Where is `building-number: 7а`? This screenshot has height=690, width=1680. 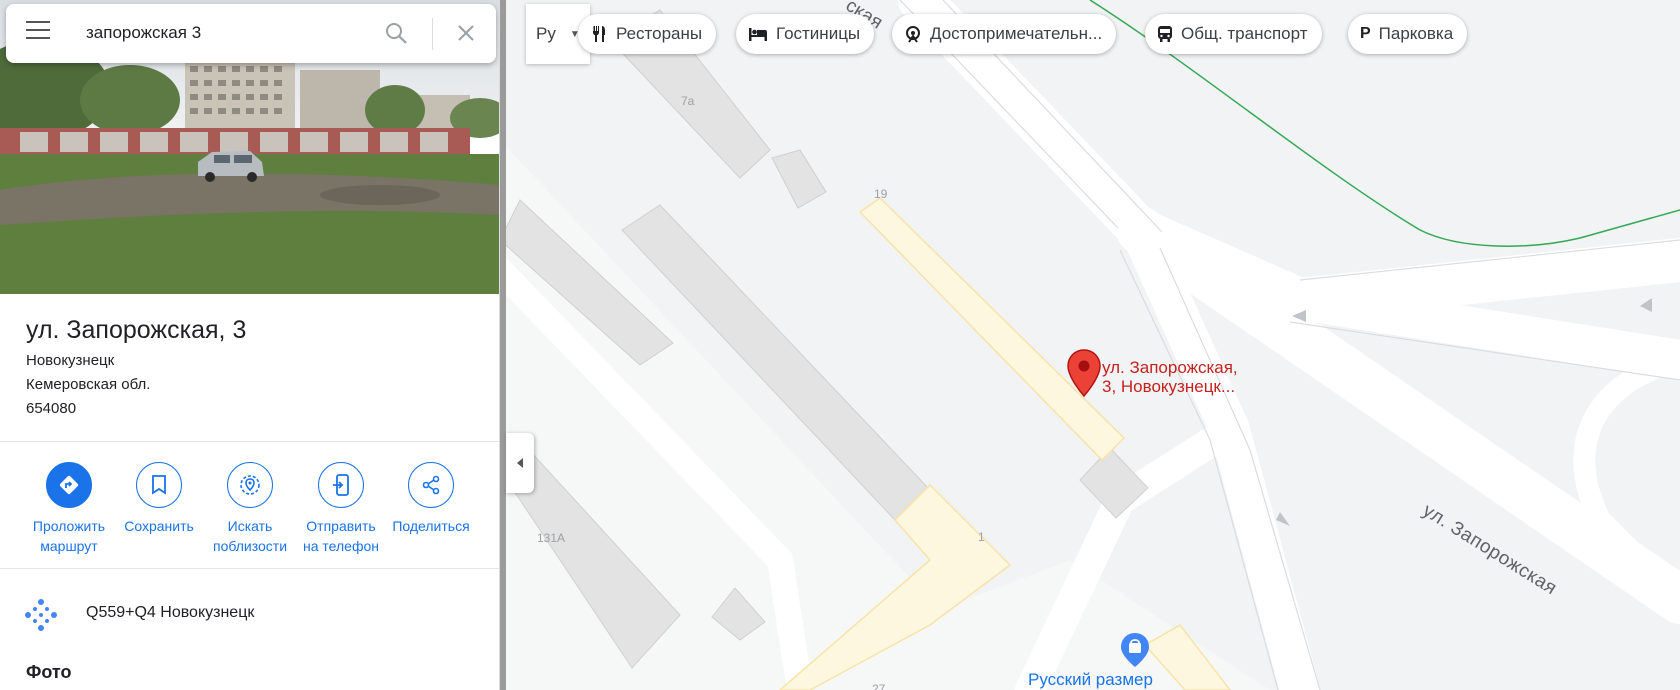 building-number: 7а is located at coordinates (688, 101).